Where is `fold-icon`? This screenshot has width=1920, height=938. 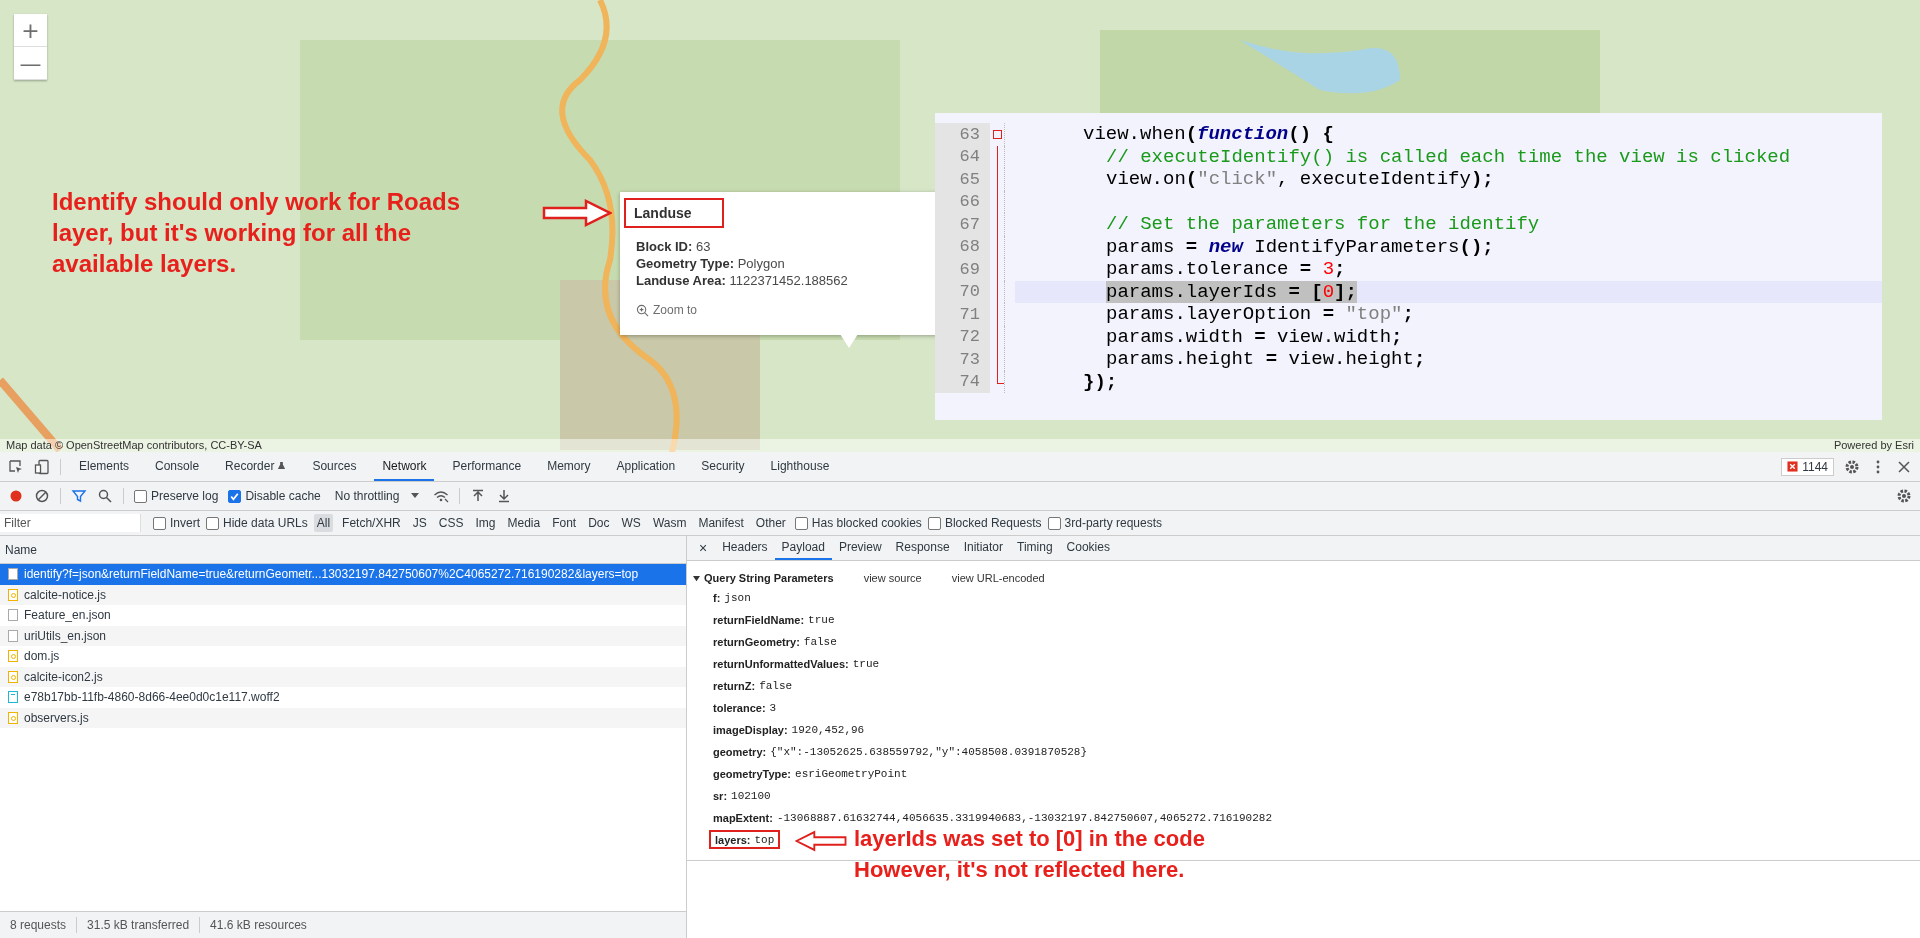 fold-icon is located at coordinates (997, 134).